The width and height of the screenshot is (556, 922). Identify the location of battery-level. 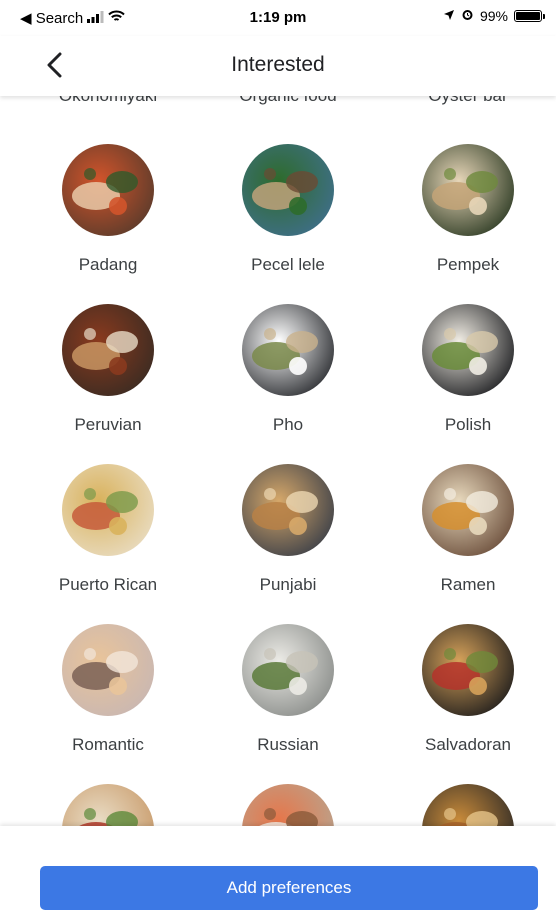
(528, 16).